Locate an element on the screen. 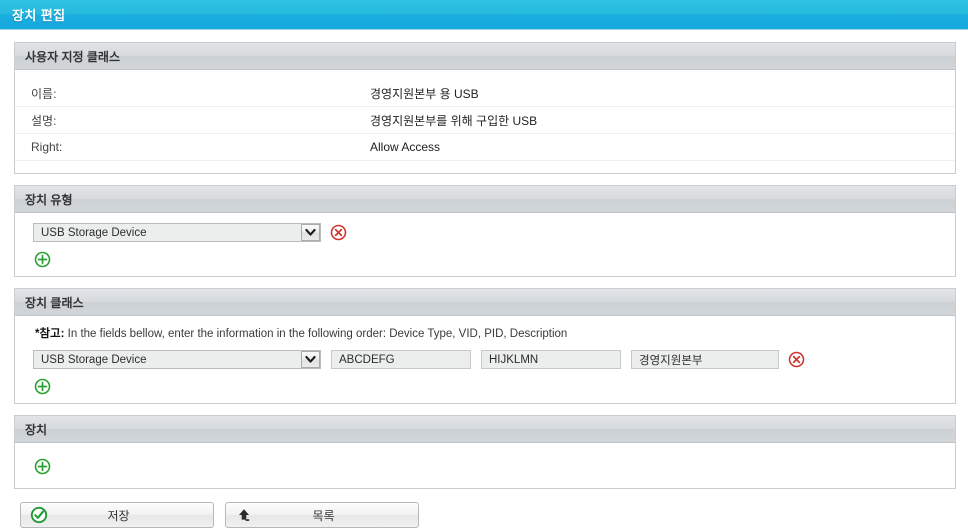  device-panel-title: 장치 is located at coordinates (36, 429).